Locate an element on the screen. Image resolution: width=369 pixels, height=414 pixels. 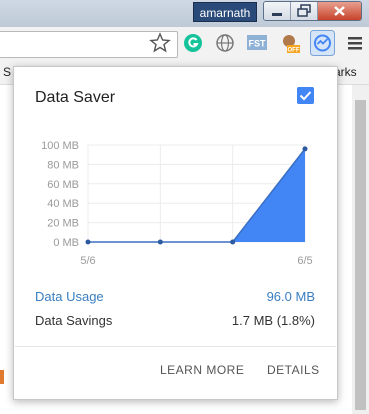
x-tick-label: 6/5 is located at coordinates (304, 261).